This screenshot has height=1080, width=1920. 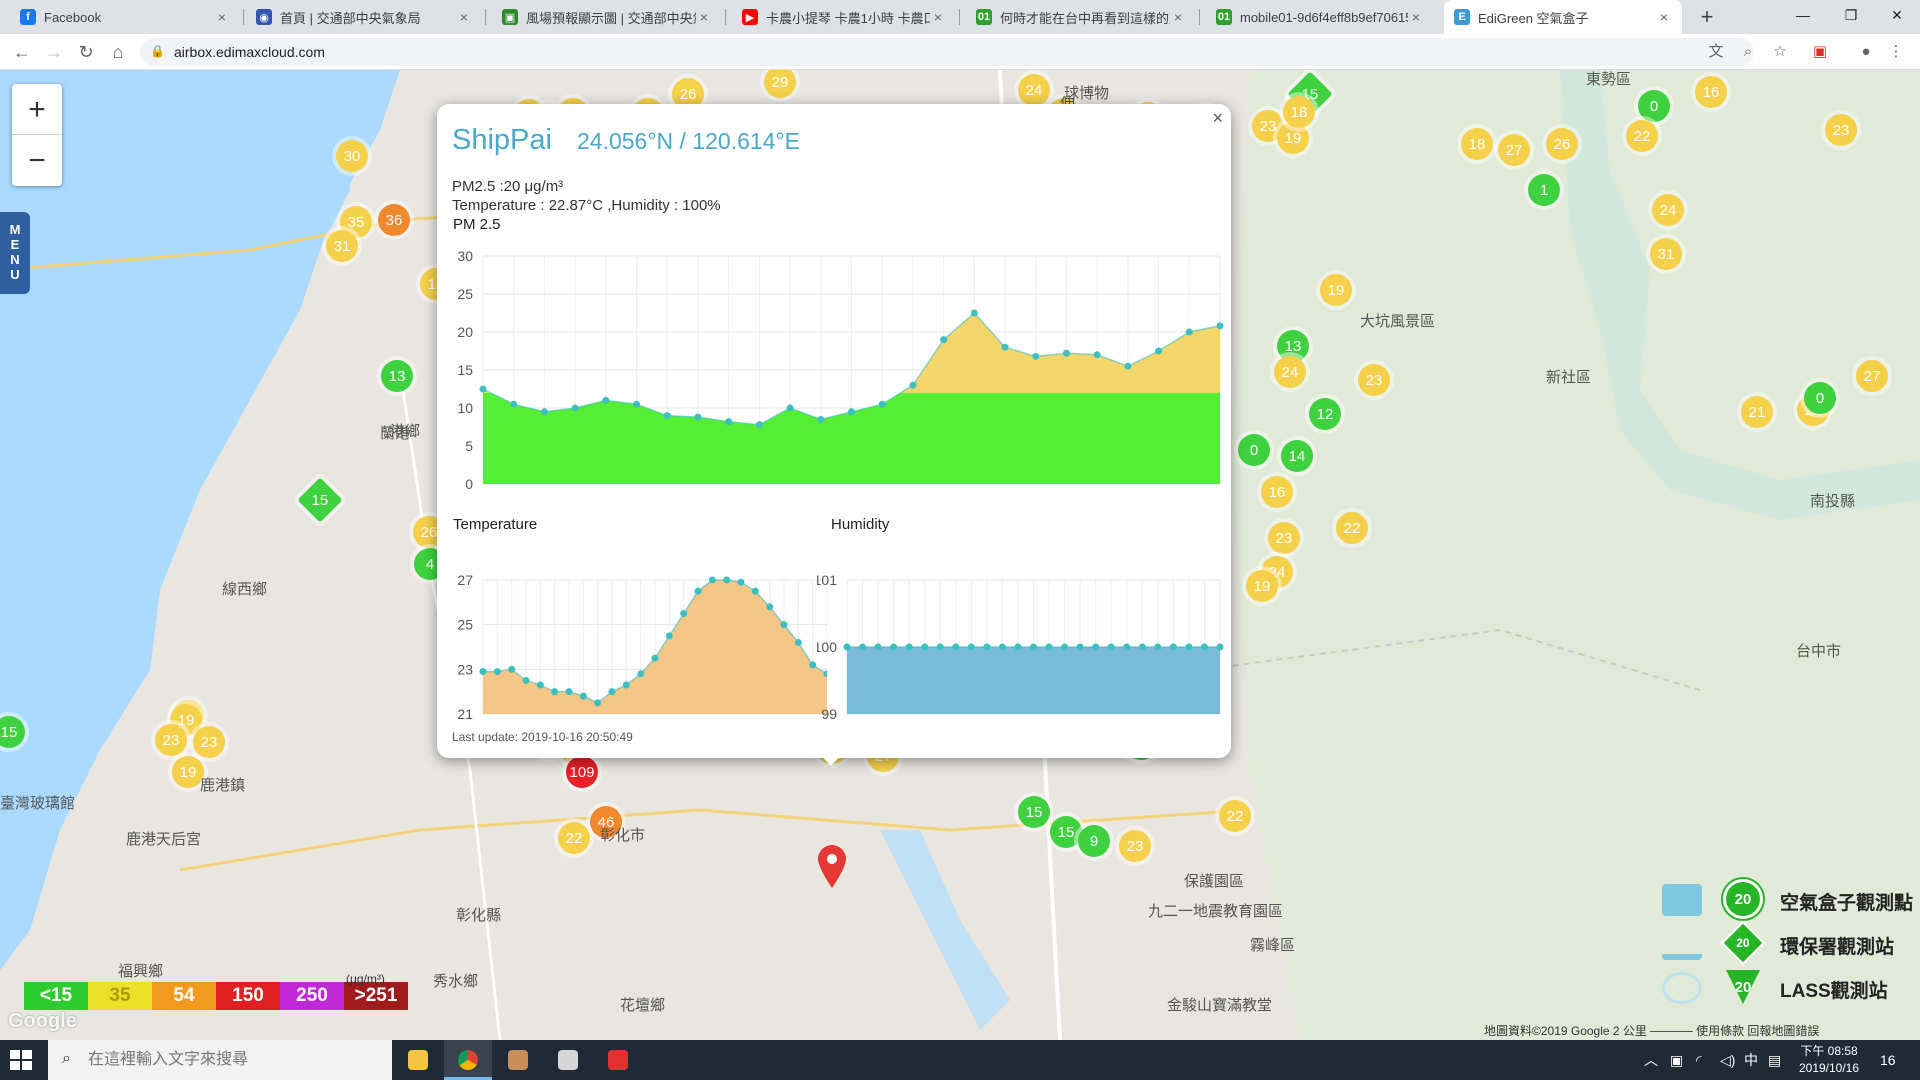 What do you see at coordinates (1081, 17) in the screenshot?
I see `browser-tab: 01 何時才能在台中再看到這樣的藍 ×` at bounding box center [1081, 17].